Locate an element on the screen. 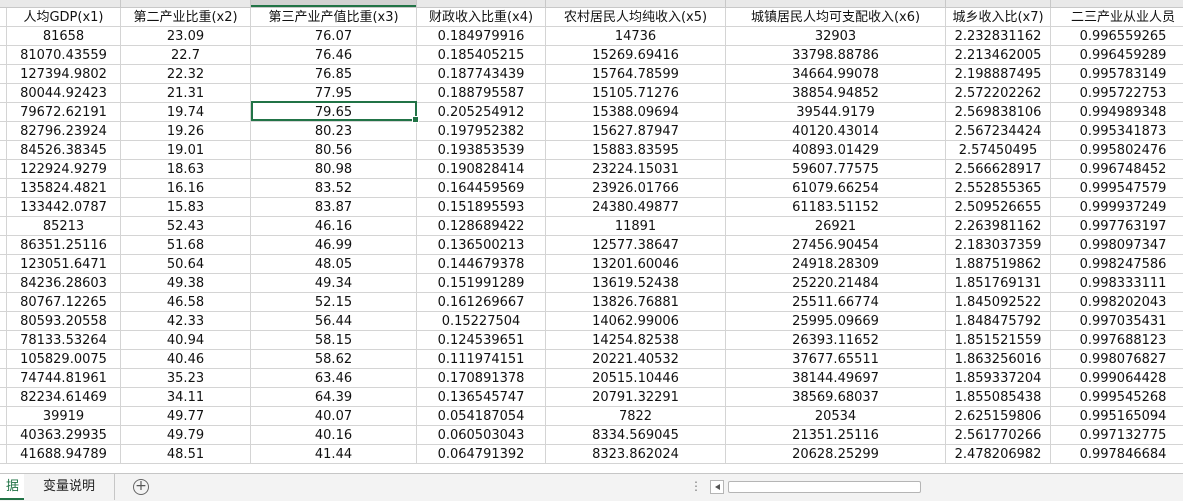 This screenshot has height=501, width=1183. table-cell: 46.58 is located at coordinates (186, 302).